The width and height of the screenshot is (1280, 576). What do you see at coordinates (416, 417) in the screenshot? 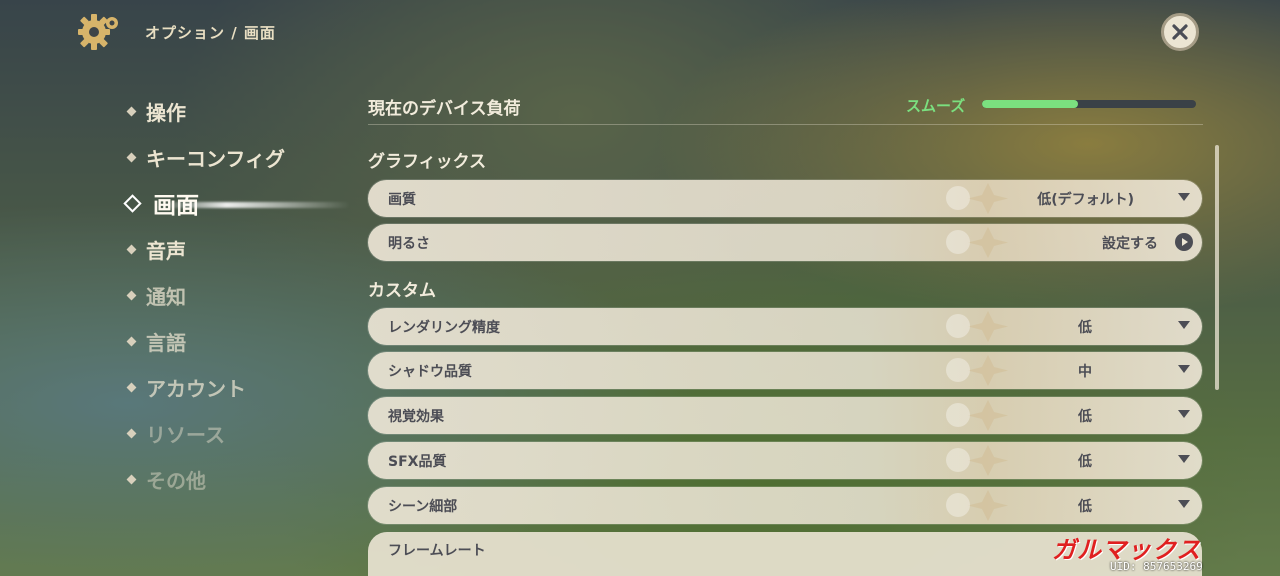
I see `setting-label: 視覚効果` at bounding box center [416, 417].